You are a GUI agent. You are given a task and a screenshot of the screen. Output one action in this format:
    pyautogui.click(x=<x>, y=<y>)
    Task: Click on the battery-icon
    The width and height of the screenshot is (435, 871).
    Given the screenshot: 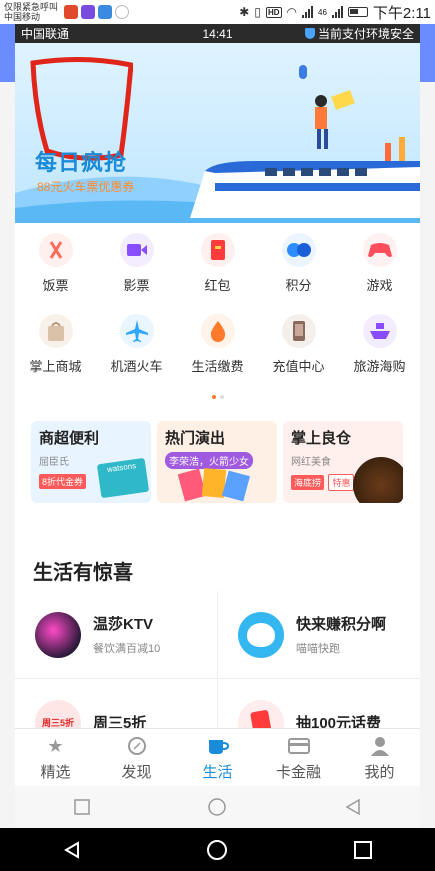 What is the action you would take?
    pyautogui.click(x=357, y=12)
    